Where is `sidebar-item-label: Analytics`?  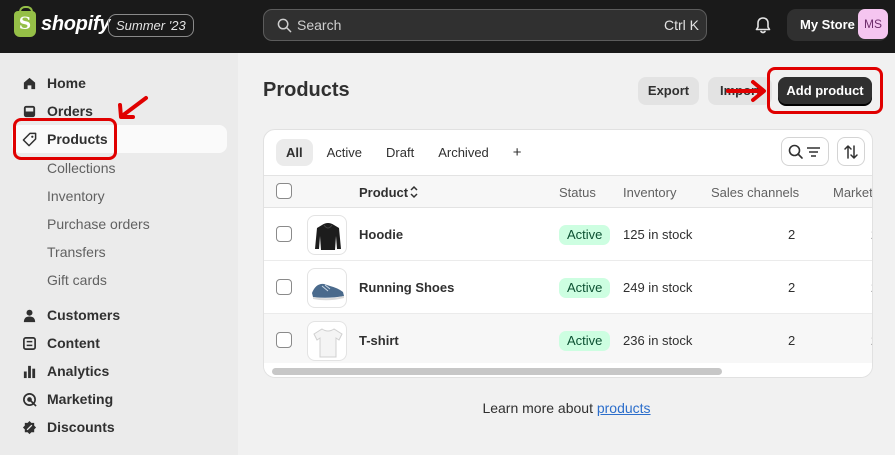 sidebar-item-label: Analytics is located at coordinates (78, 371).